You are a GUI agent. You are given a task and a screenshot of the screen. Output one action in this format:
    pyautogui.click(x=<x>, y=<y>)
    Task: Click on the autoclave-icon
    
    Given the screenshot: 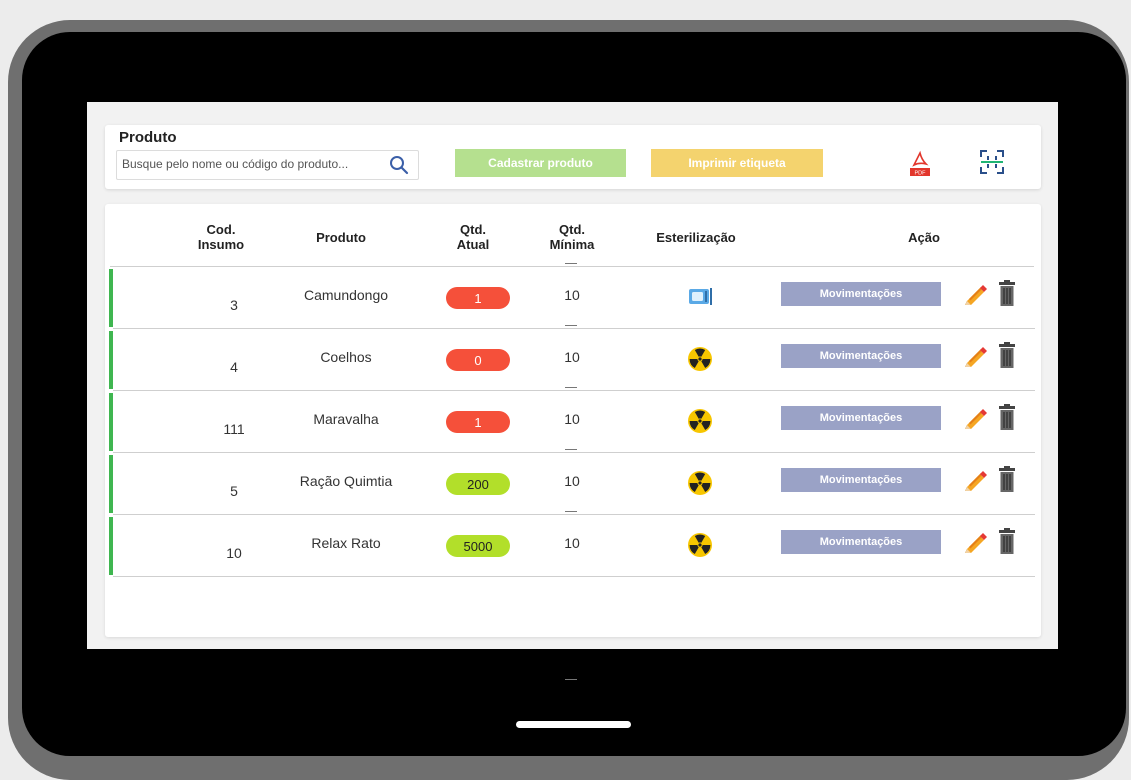 What is the action you would take?
    pyautogui.click(x=700, y=296)
    